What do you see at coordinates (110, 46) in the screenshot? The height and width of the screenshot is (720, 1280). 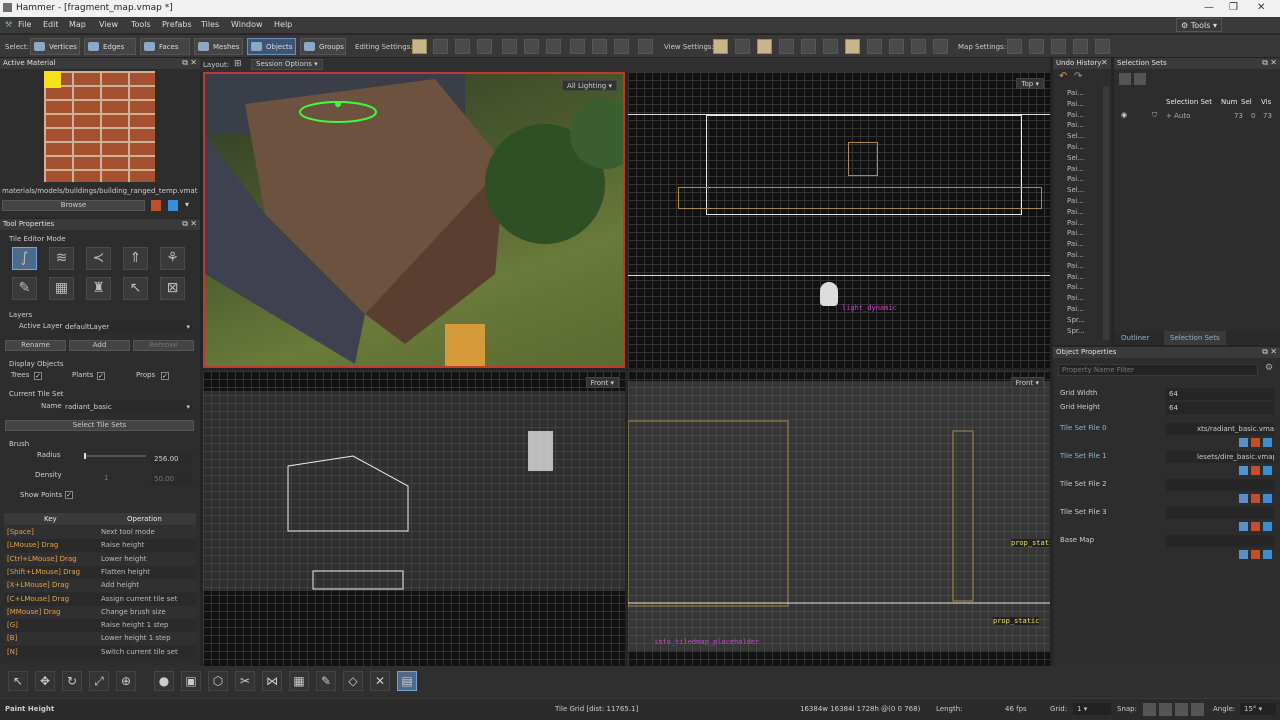 I see `edges-button: Edges` at bounding box center [110, 46].